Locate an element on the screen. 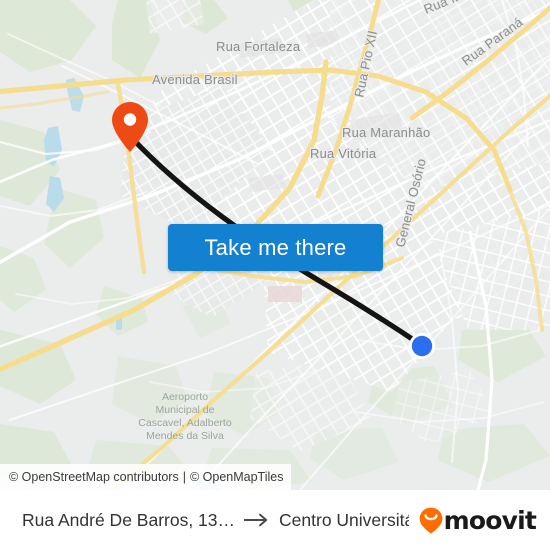  arrow-right-icon is located at coordinates (257, 520).